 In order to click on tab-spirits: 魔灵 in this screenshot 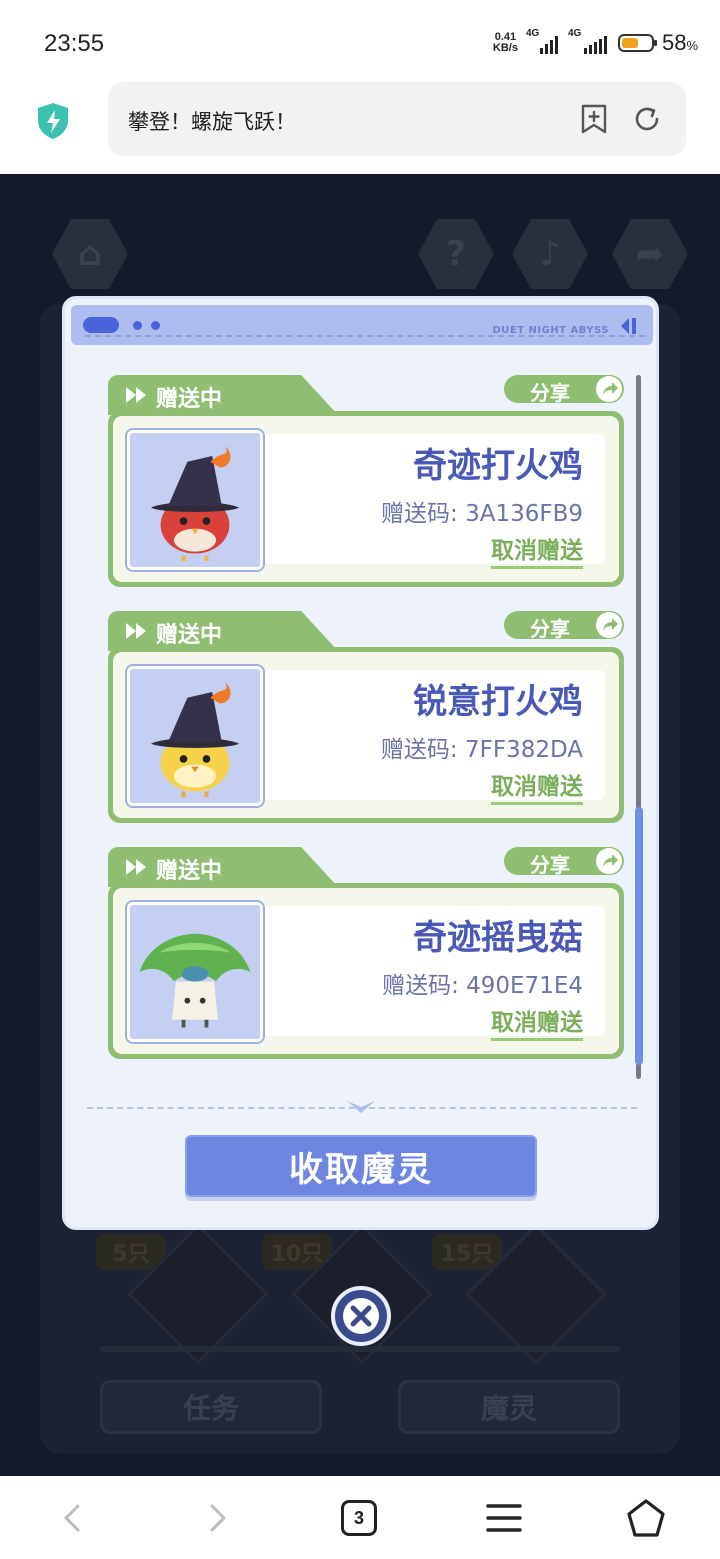, I will do `click(509, 1407)`.